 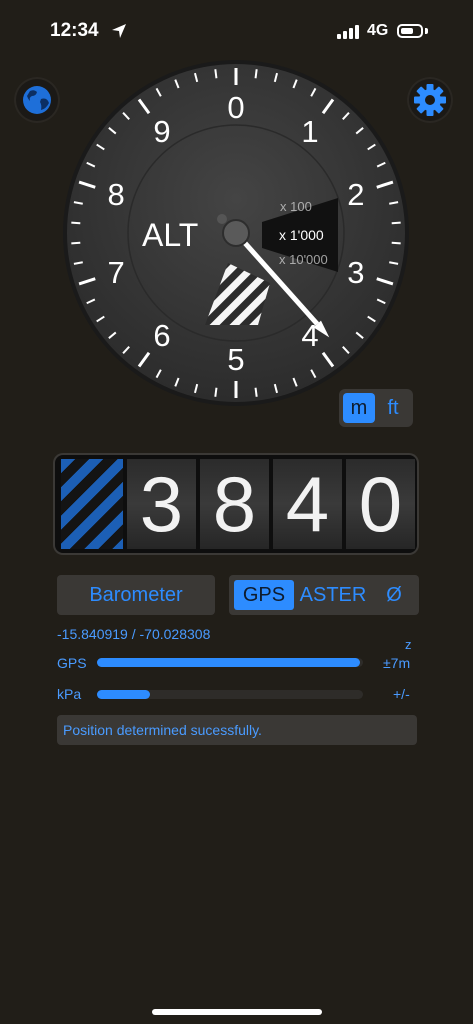 What do you see at coordinates (235, 107) in the screenshot?
I see `gauge-numeral: 0` at bounding box center [235, 107].